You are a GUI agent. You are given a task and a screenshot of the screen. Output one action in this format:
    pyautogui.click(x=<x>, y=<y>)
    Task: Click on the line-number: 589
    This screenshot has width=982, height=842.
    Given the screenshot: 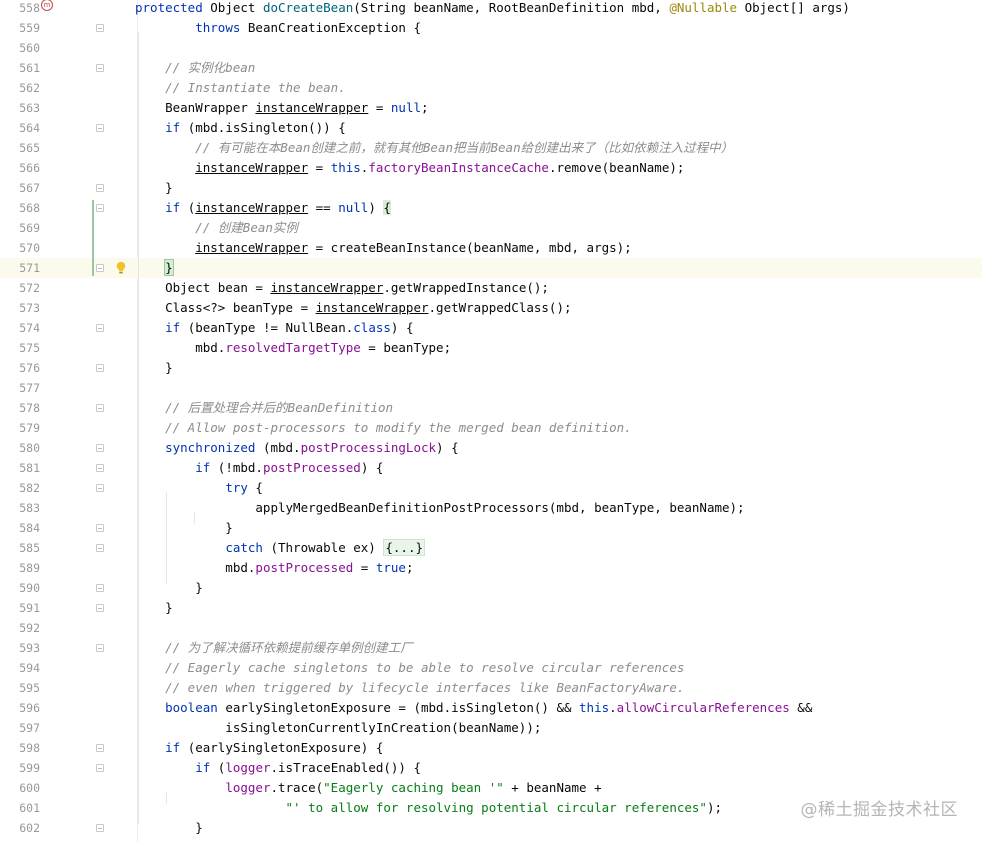 What is the action you would take?
    pyautogui.click(x=20, y=568)
    